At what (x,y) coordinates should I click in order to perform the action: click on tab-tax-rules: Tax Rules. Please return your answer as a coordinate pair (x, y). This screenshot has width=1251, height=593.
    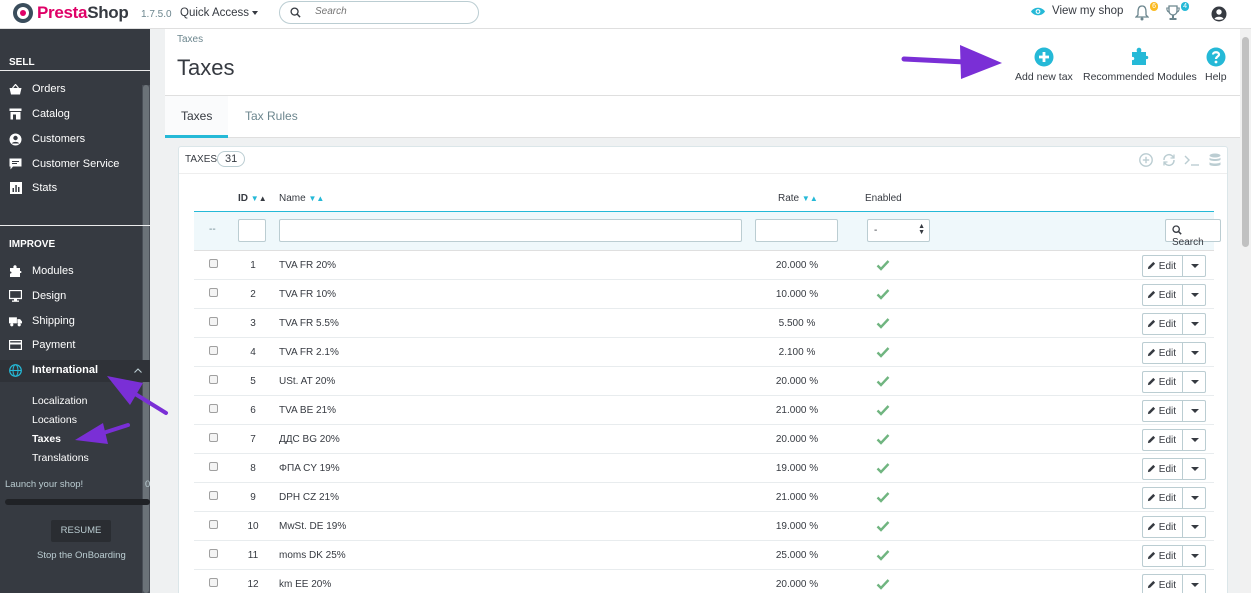
    Looking at the image, I should click on (271, 117).